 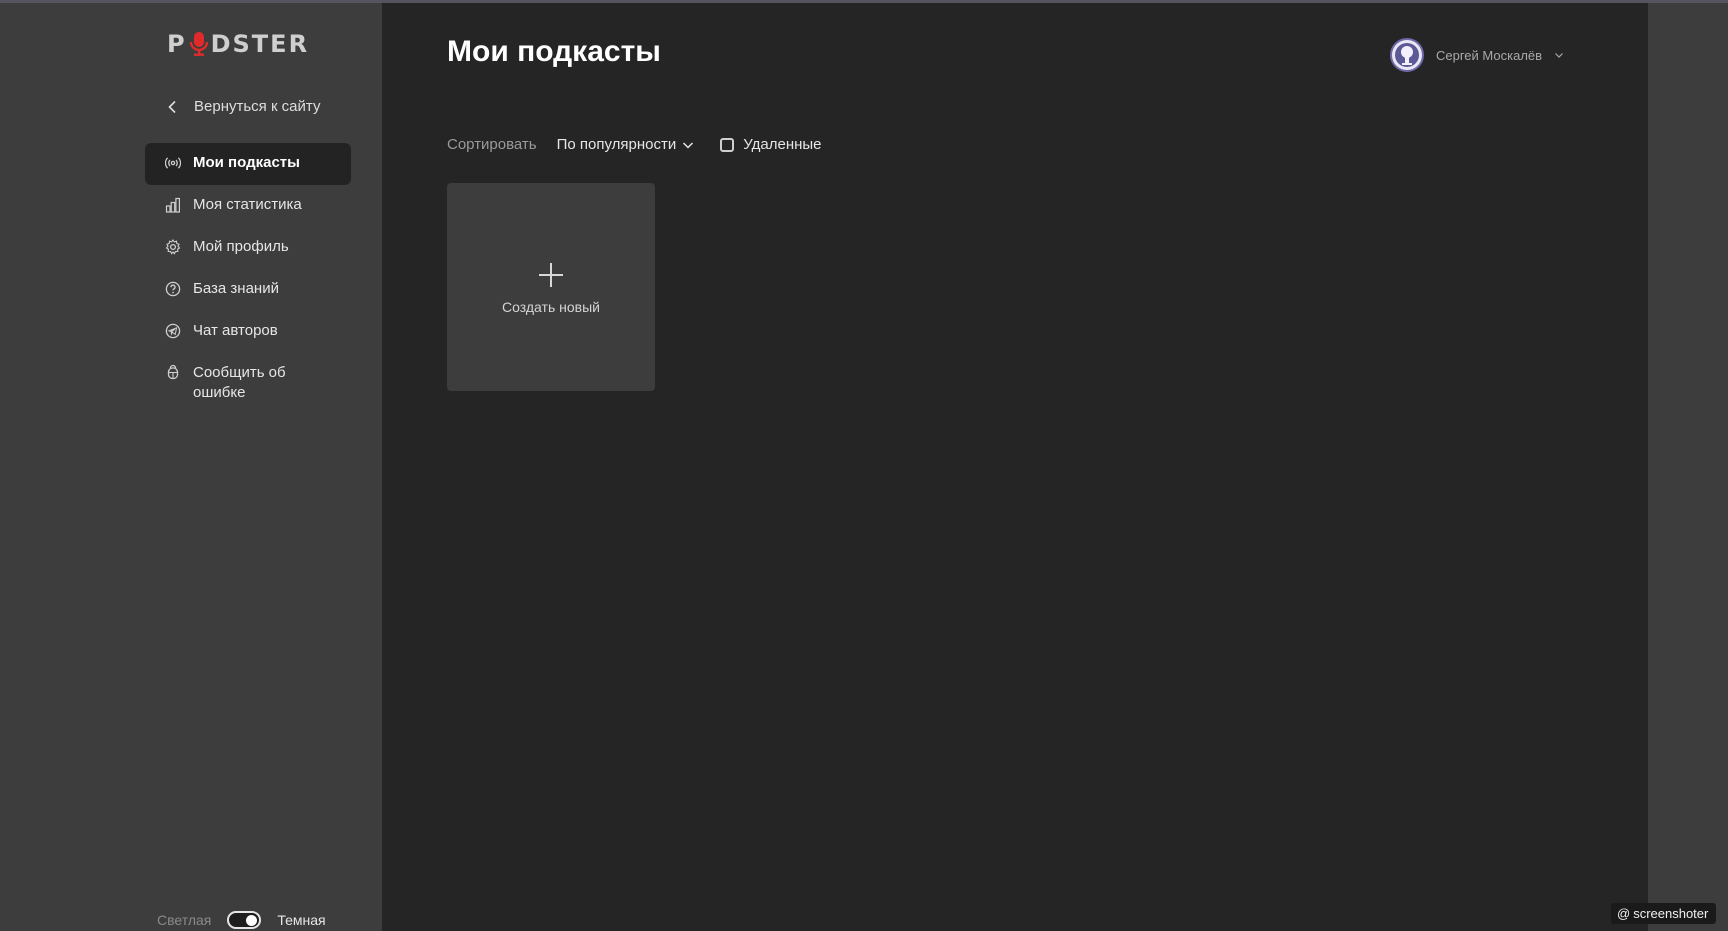 I want to click on sidebar-item-label: Сообщить об ошибке, so click(x=239, y=382).